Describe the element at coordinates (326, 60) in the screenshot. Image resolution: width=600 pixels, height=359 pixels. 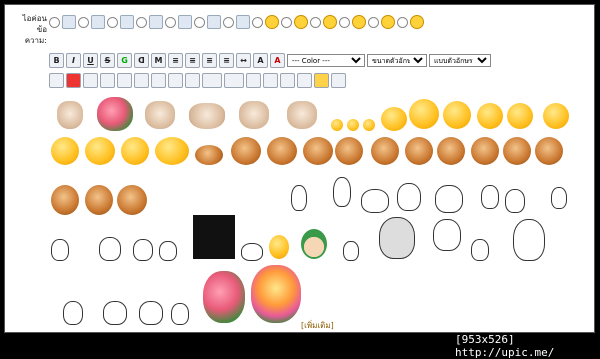
I see `color-select: --- Color ---` at that location.